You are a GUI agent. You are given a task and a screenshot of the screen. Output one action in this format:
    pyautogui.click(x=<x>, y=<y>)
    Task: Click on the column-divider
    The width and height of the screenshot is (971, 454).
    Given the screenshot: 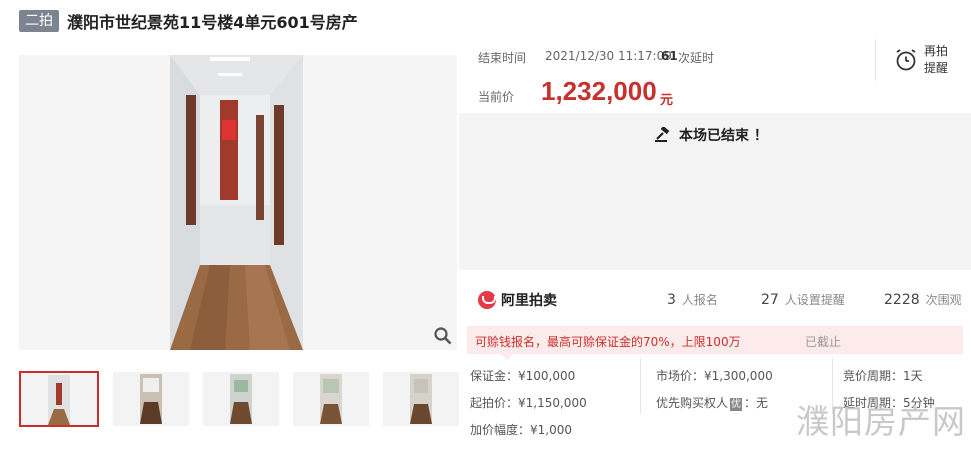 What is the action you would take?
    pyautogui.click(x=640, y=386)
    